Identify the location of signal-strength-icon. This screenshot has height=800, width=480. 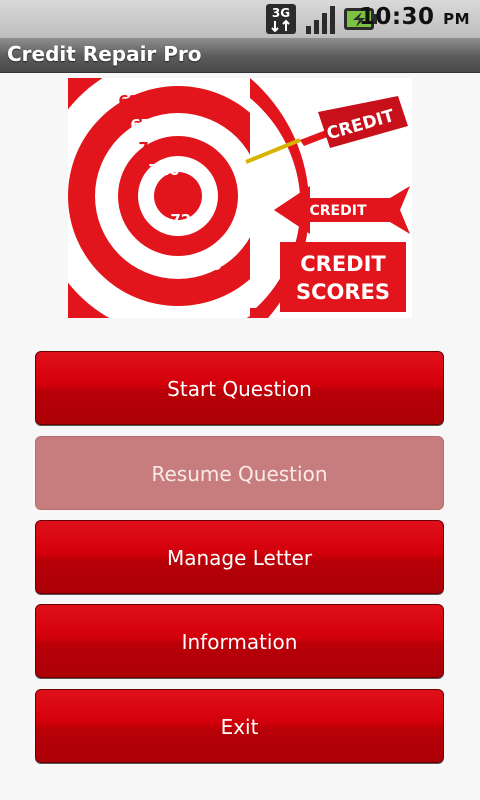
(320, 20).